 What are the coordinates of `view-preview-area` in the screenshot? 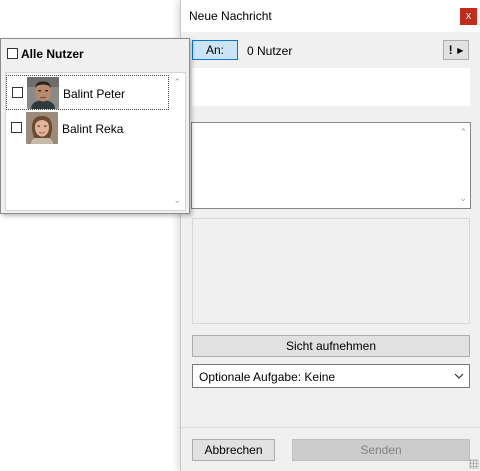 It's located at (331, 271).